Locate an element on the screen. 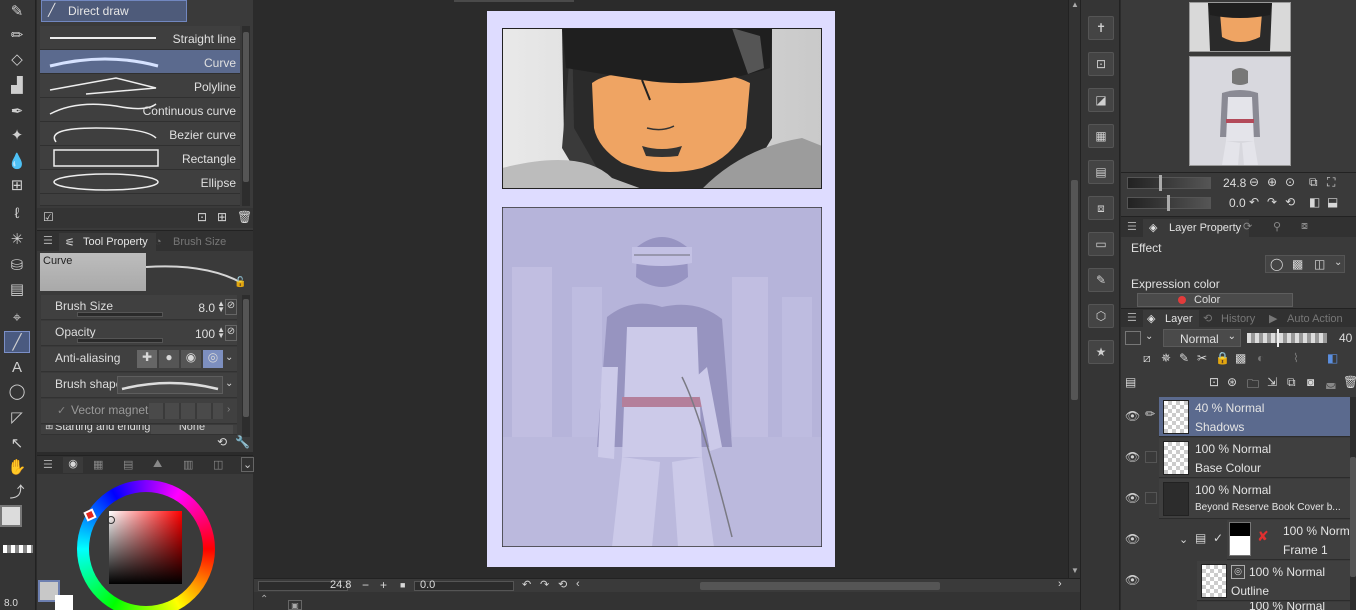 This screenshot has width=1356, height=610. reference-layer-icon: ✵ is located at coordinates (1166, 358).